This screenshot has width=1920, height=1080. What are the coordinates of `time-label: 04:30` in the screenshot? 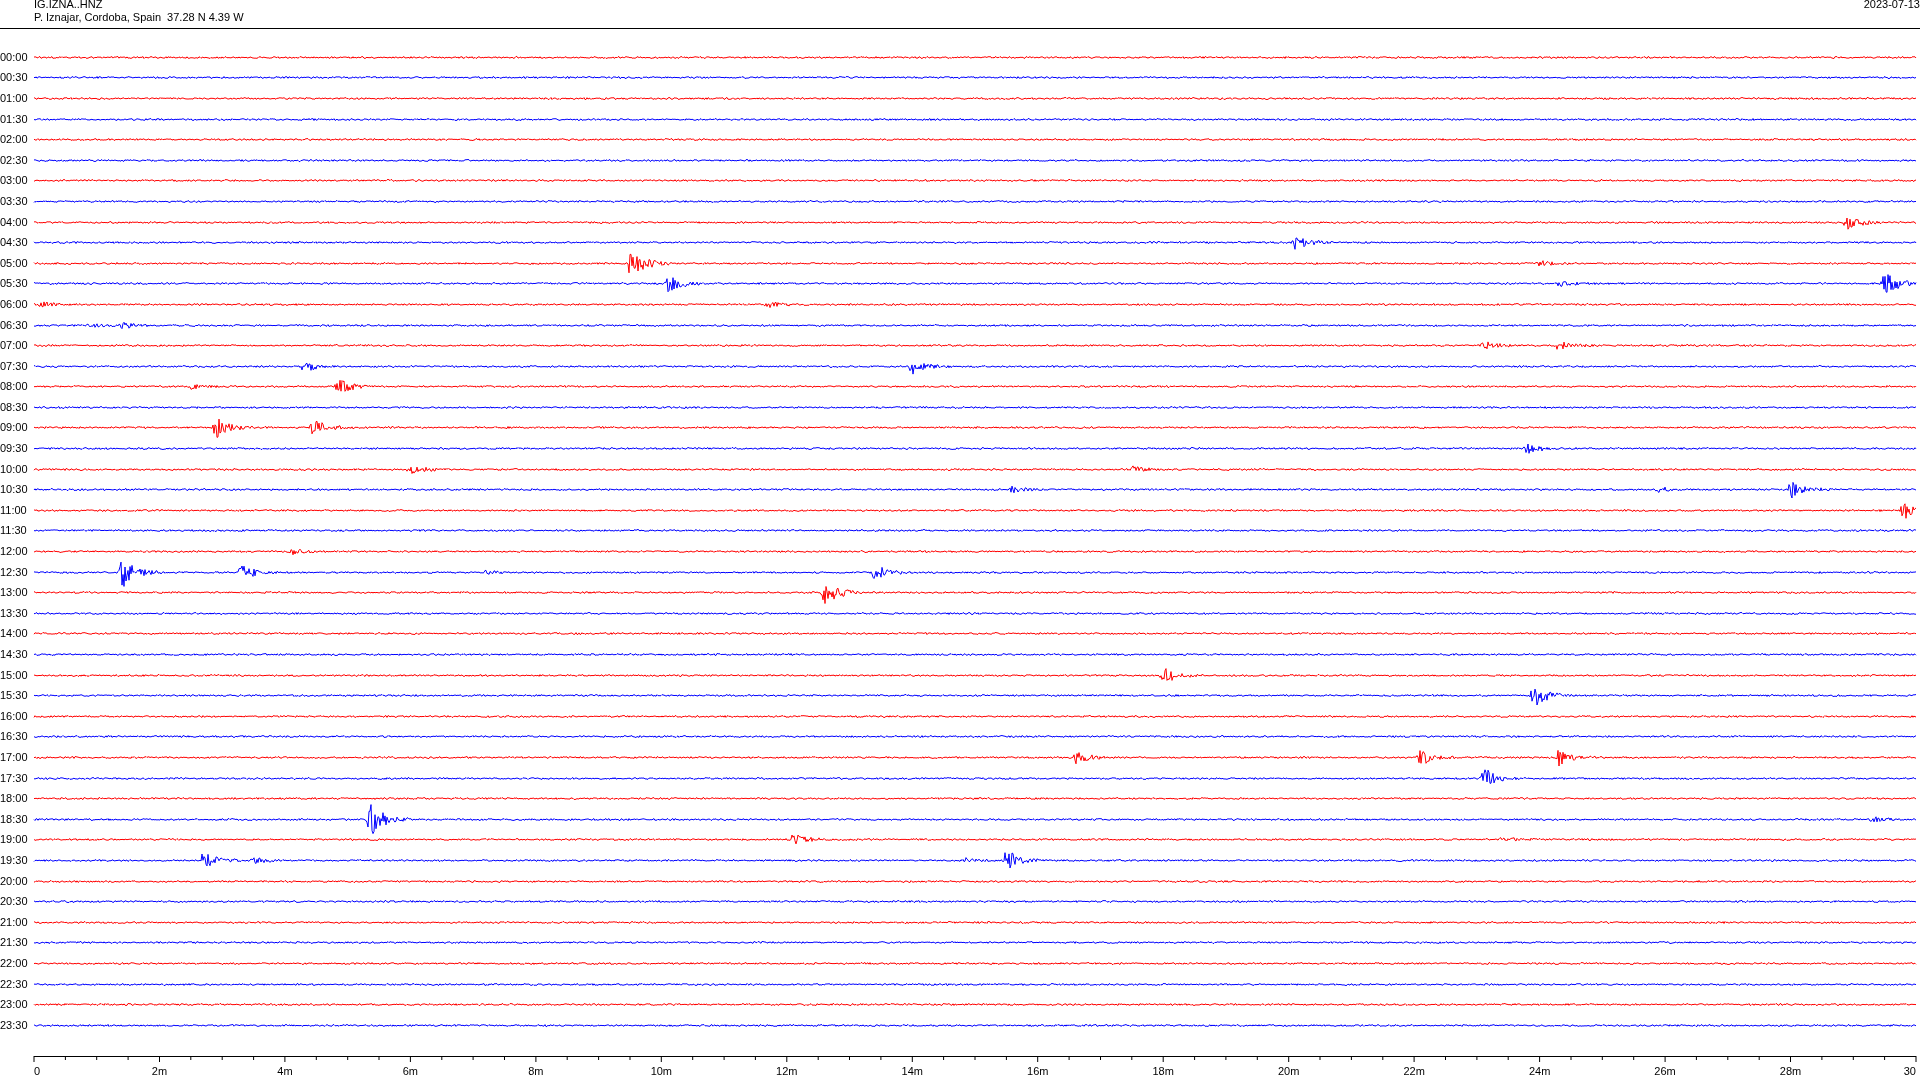 It's located at (14, 243).